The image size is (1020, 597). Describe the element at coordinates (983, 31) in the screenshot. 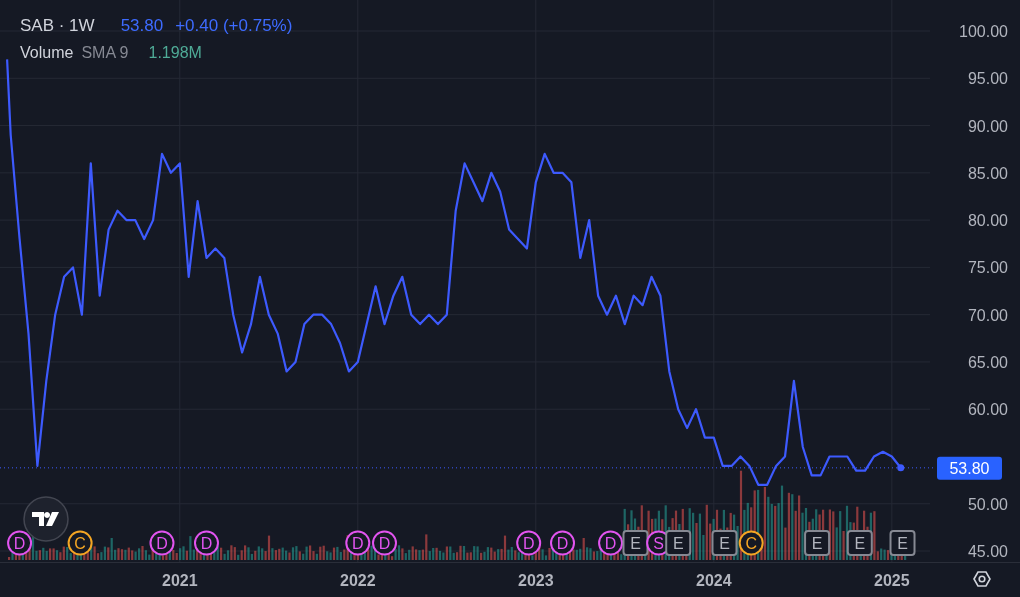

I see `price-axis-label: 100.00` at that location.